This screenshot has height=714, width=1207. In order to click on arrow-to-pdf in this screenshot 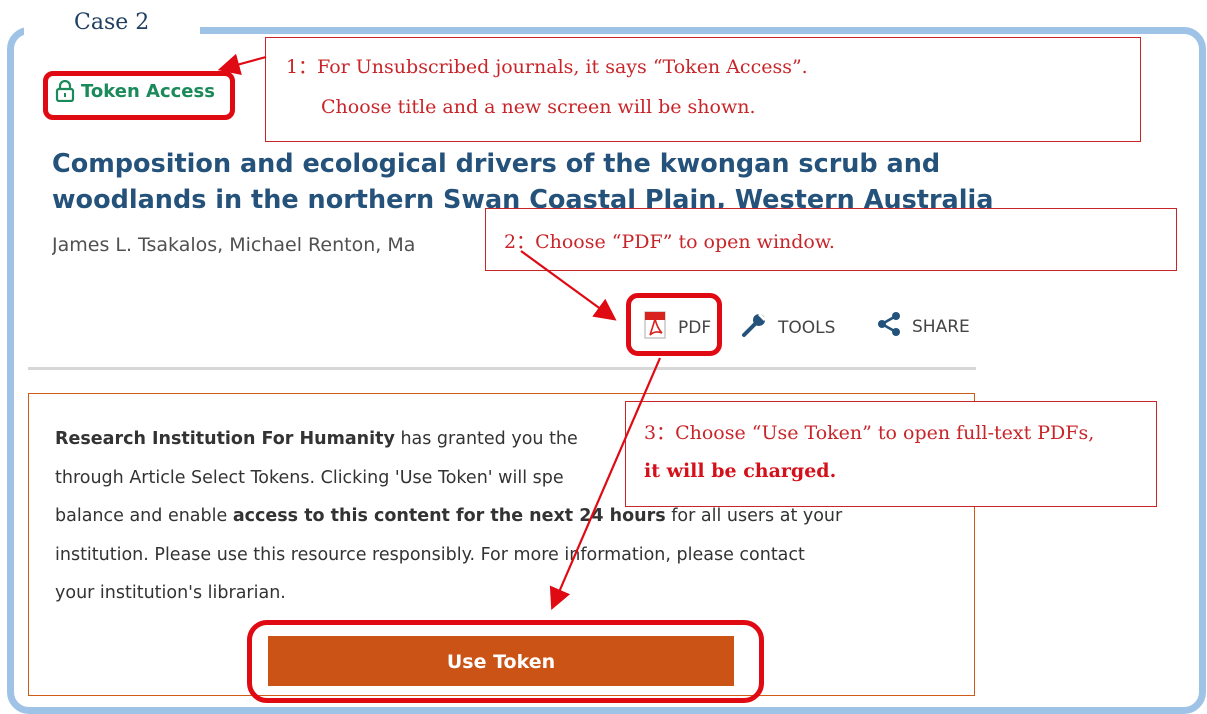, I will do `click(568, 285)`.